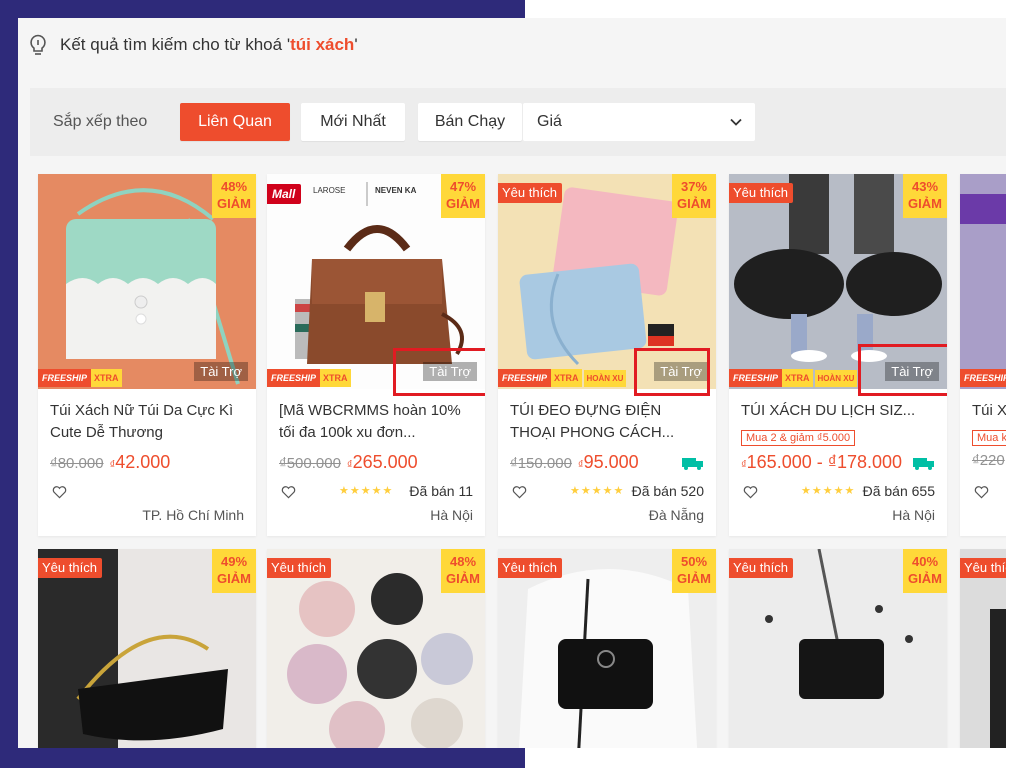 Image resolution: width=1024 pixels, height=768 pixels. Describe the element at coordinates (221, 371) in the screenshot. I see `sponsored-label: Tài Trợ` at that location.